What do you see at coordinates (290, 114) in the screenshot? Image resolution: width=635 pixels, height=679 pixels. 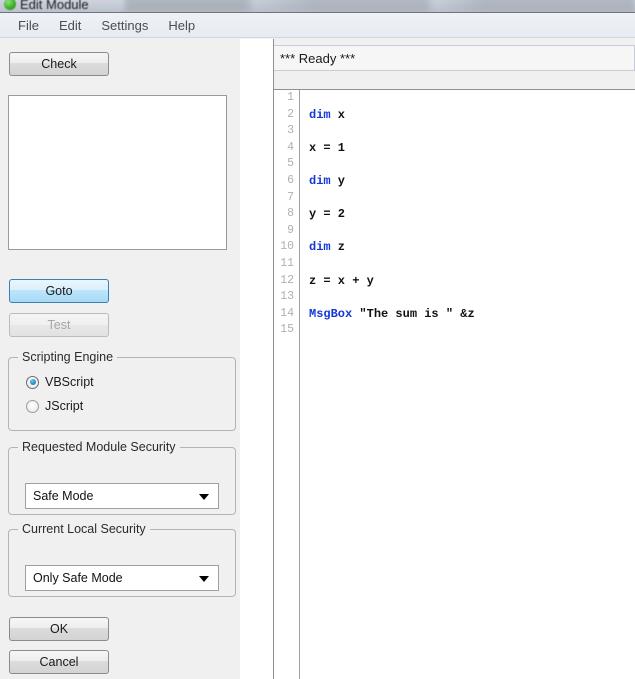 I see `line-number: 2` at bounding box center [290, 114].